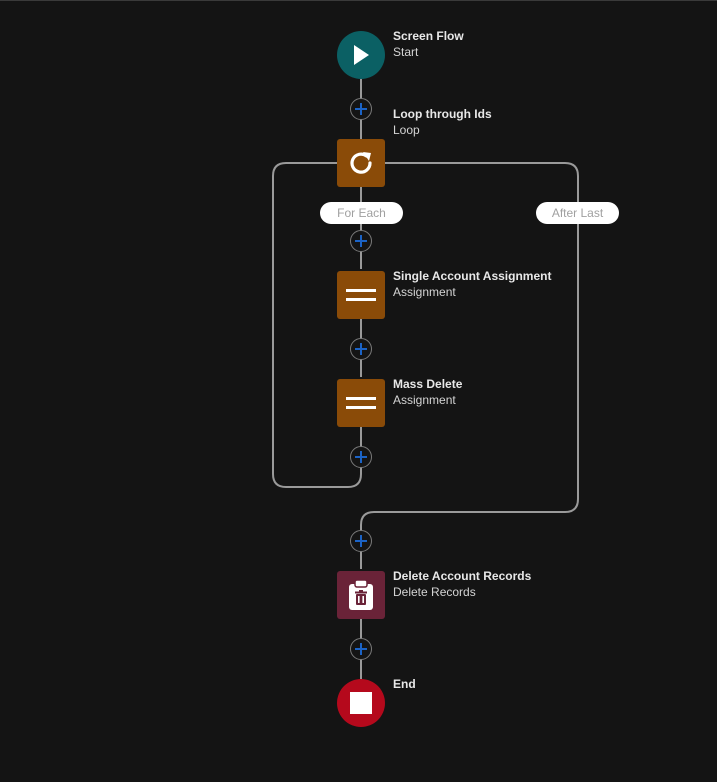  Describe the element at coordinates (428, 36) in the screenshot. I see `start-title: Screen Flow` at that location.